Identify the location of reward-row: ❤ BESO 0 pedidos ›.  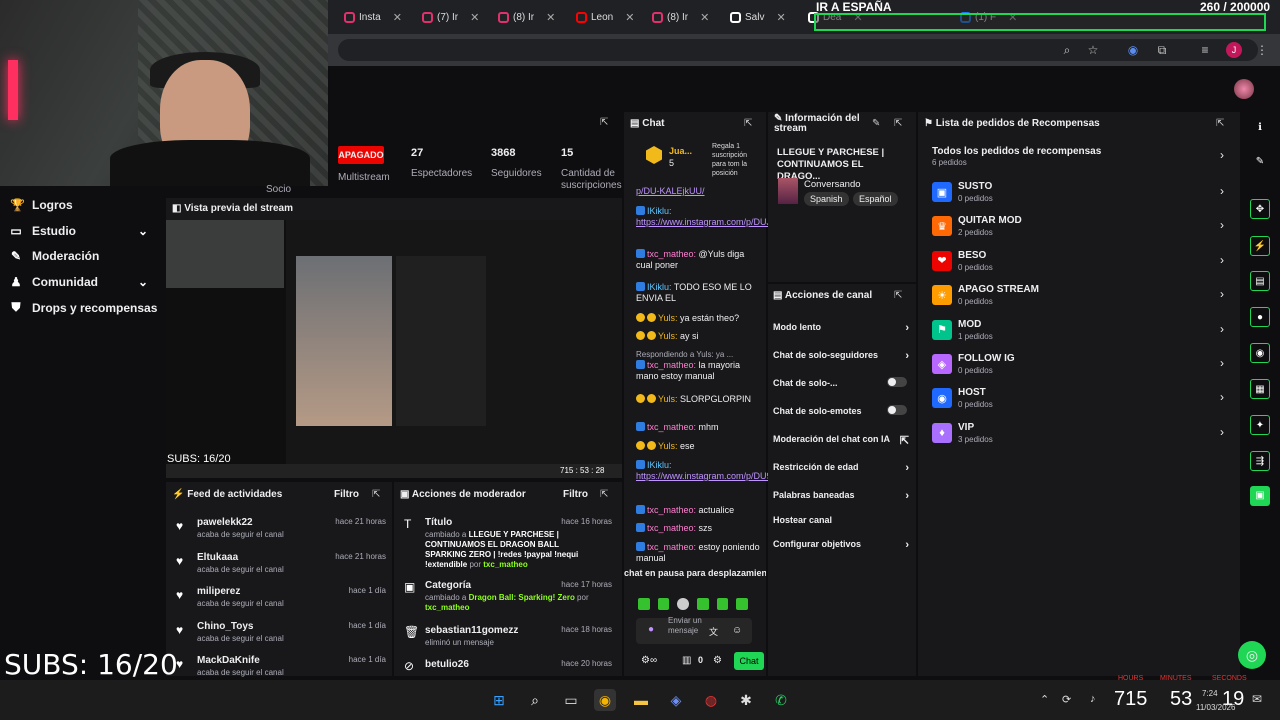
(1078, 264).